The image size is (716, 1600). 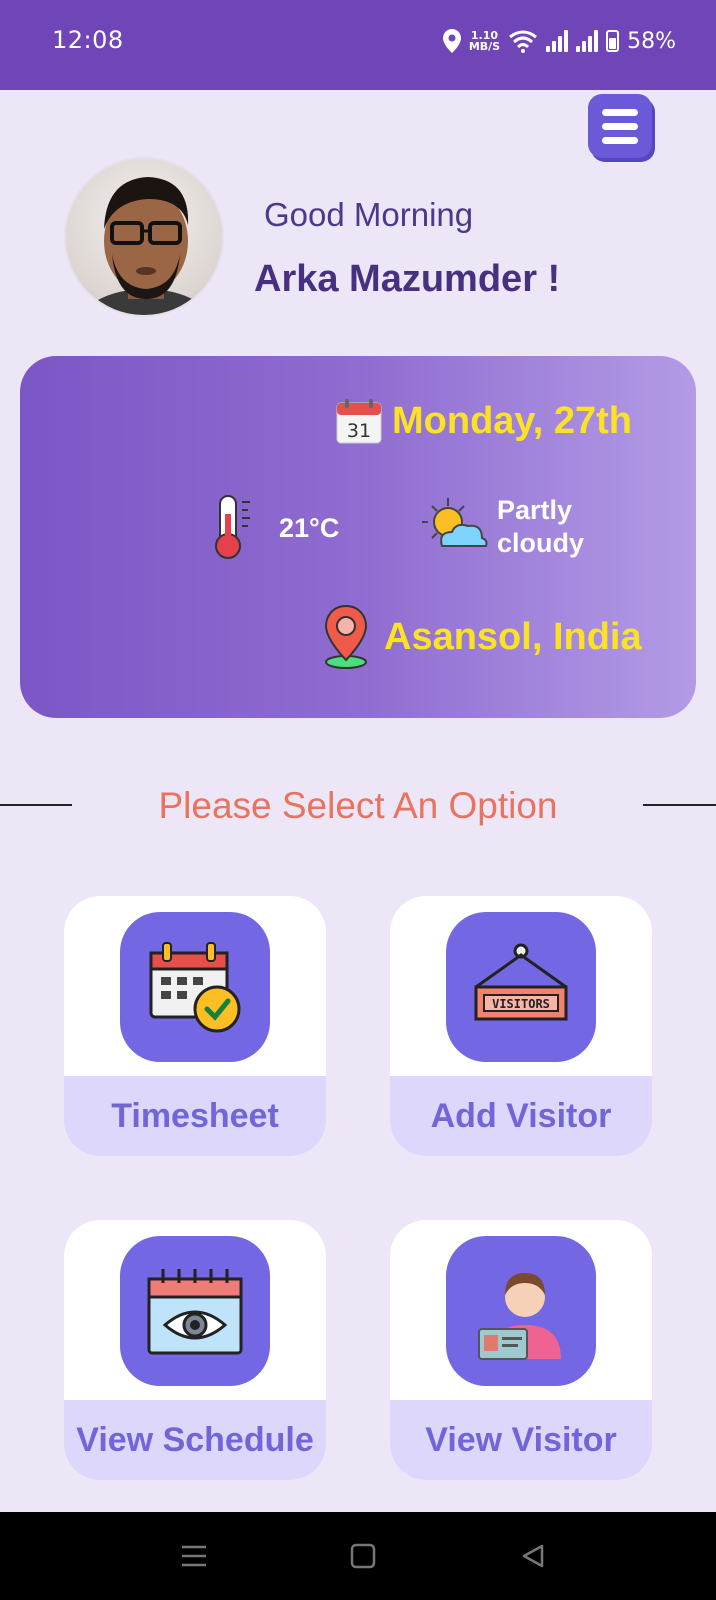 I want to click on svg-text: VISITORS, so click(x=521, y=1004).